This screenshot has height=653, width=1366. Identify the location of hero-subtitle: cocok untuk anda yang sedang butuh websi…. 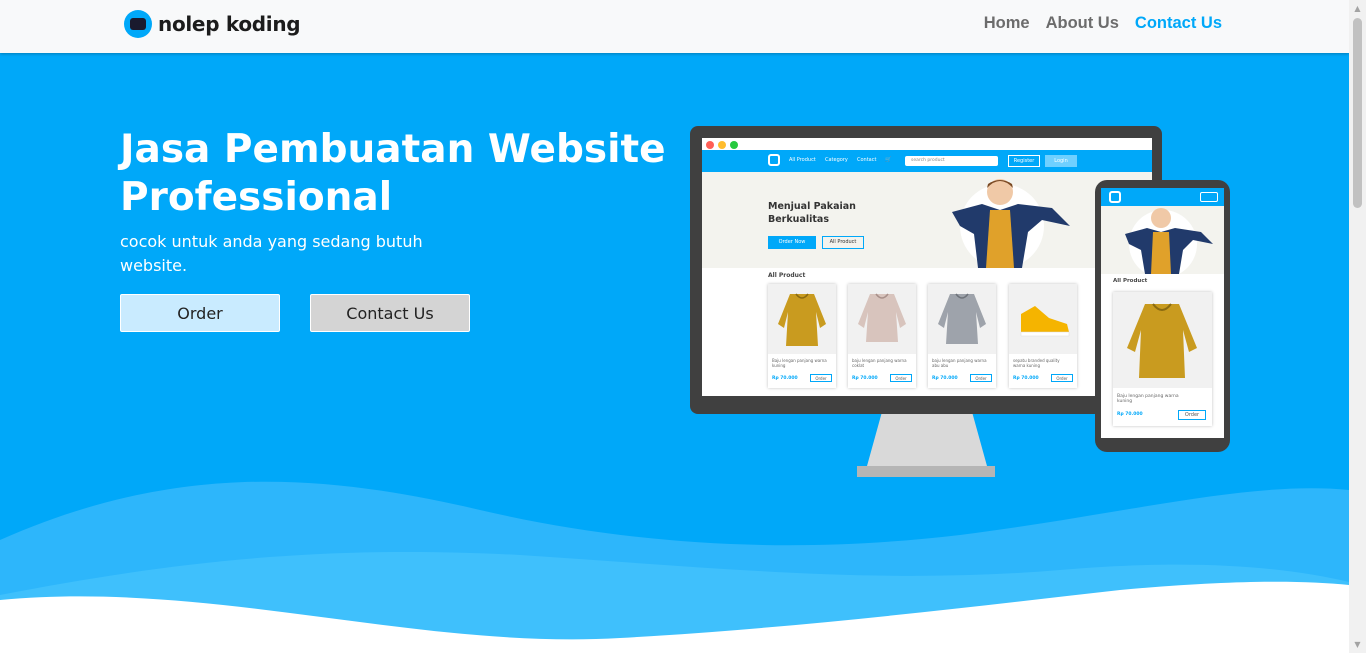
(271, 253).